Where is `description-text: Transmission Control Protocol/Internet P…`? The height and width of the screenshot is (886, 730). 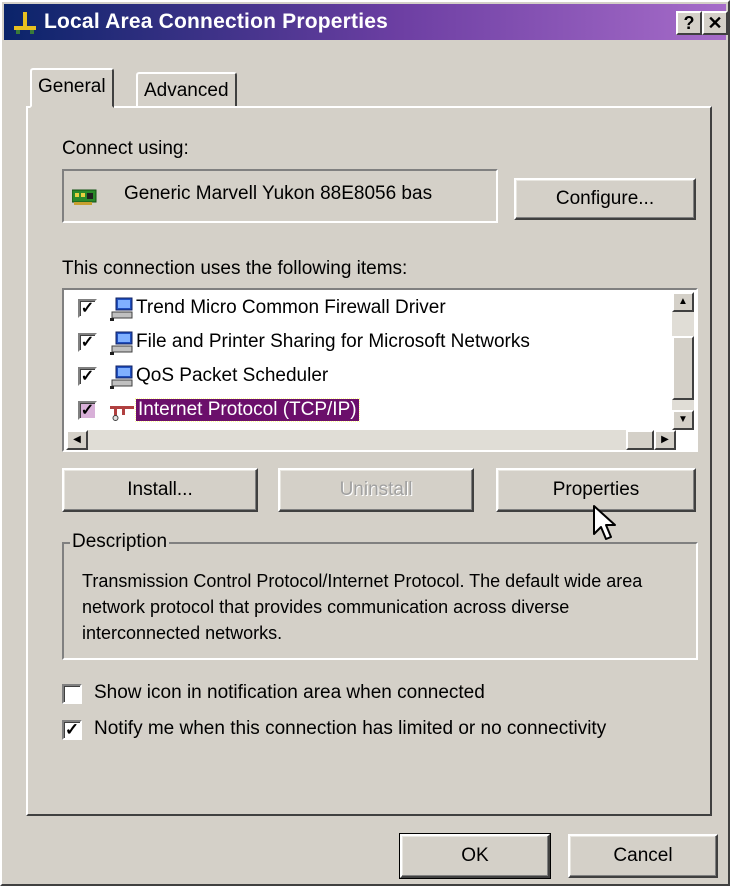
description-text: Transmission Control Protocol/Internet P… is located at coordinates (362, 607).